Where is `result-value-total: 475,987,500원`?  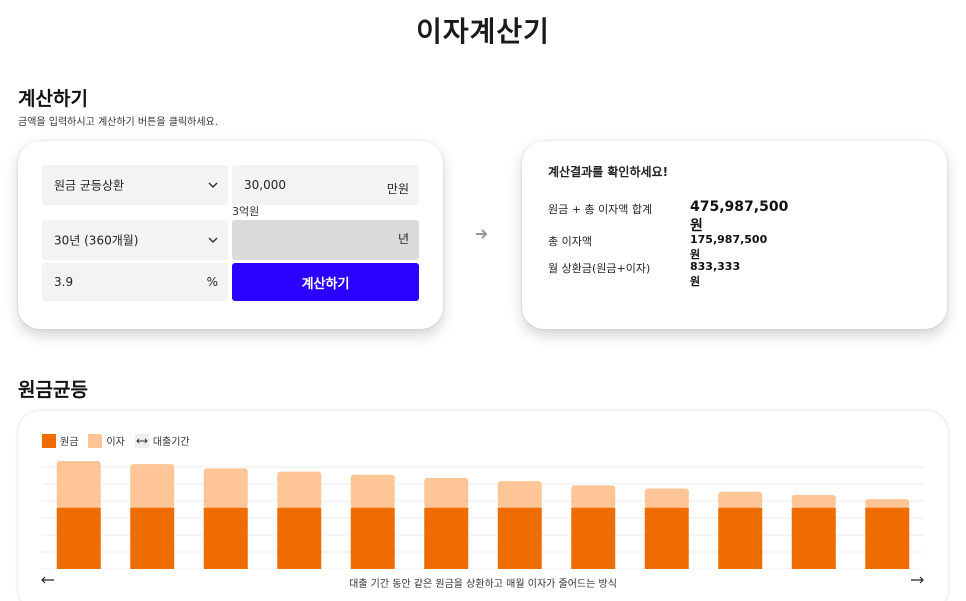
result-value-total: 475,987,500원 is located at coordinates (739, 216).